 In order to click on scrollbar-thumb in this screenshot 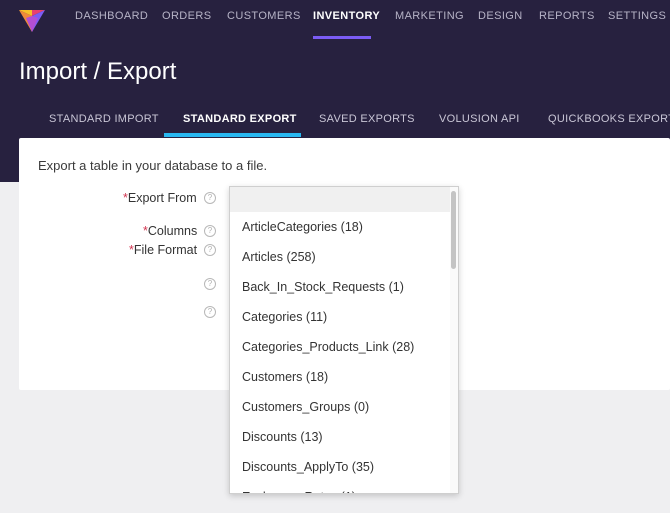, I will do `click(453, 230)`.